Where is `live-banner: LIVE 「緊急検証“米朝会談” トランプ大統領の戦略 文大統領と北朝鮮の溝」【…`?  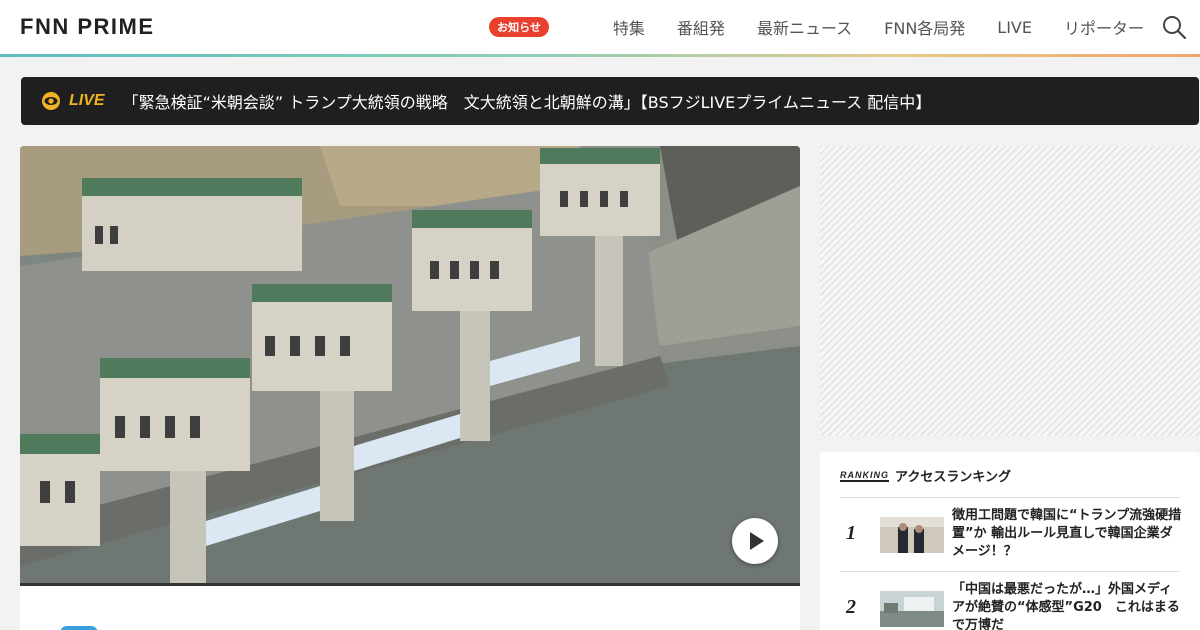
live-banner: LIVE 「緊急検証“米朝会談” トランプ大統領の戦略 文大統領と北朝鮮の溝」【… is located at coordinates (610, 101).